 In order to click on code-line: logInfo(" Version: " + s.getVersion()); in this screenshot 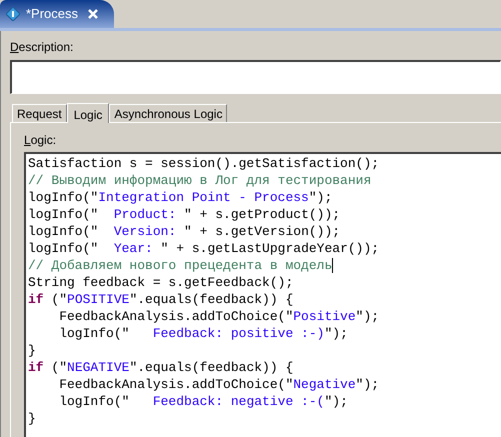, I will do `click(184, 231)`.